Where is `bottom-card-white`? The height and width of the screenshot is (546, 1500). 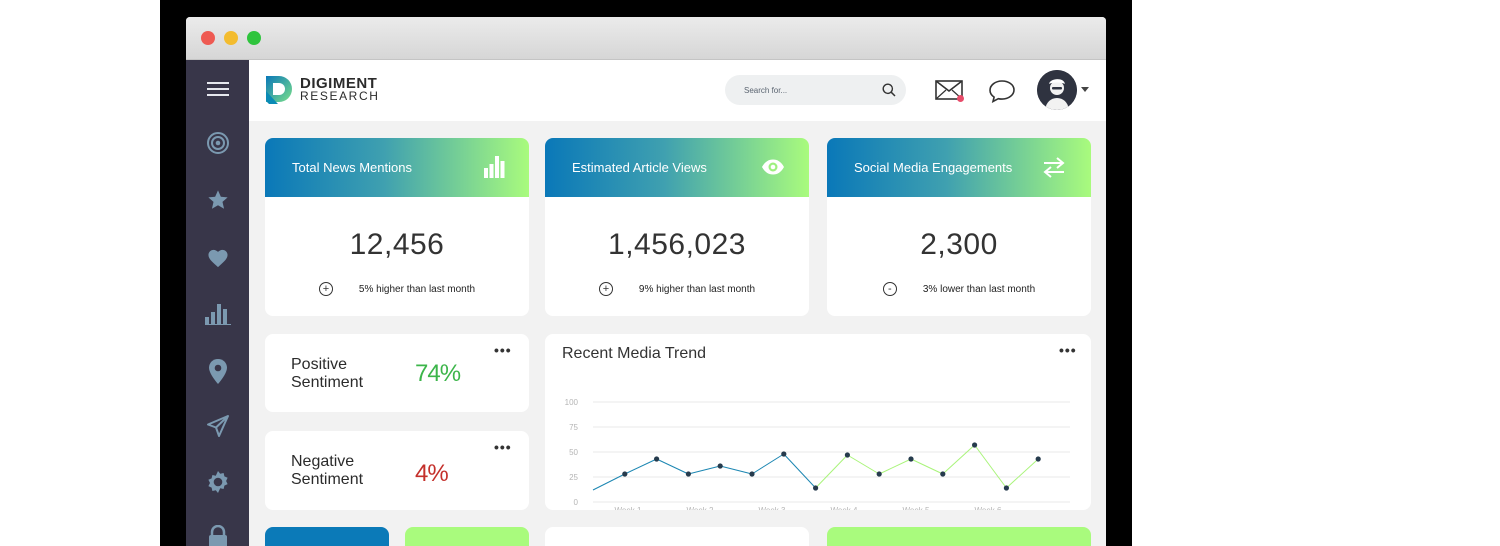
bottom-card-white is located at coordinates (677, 536).